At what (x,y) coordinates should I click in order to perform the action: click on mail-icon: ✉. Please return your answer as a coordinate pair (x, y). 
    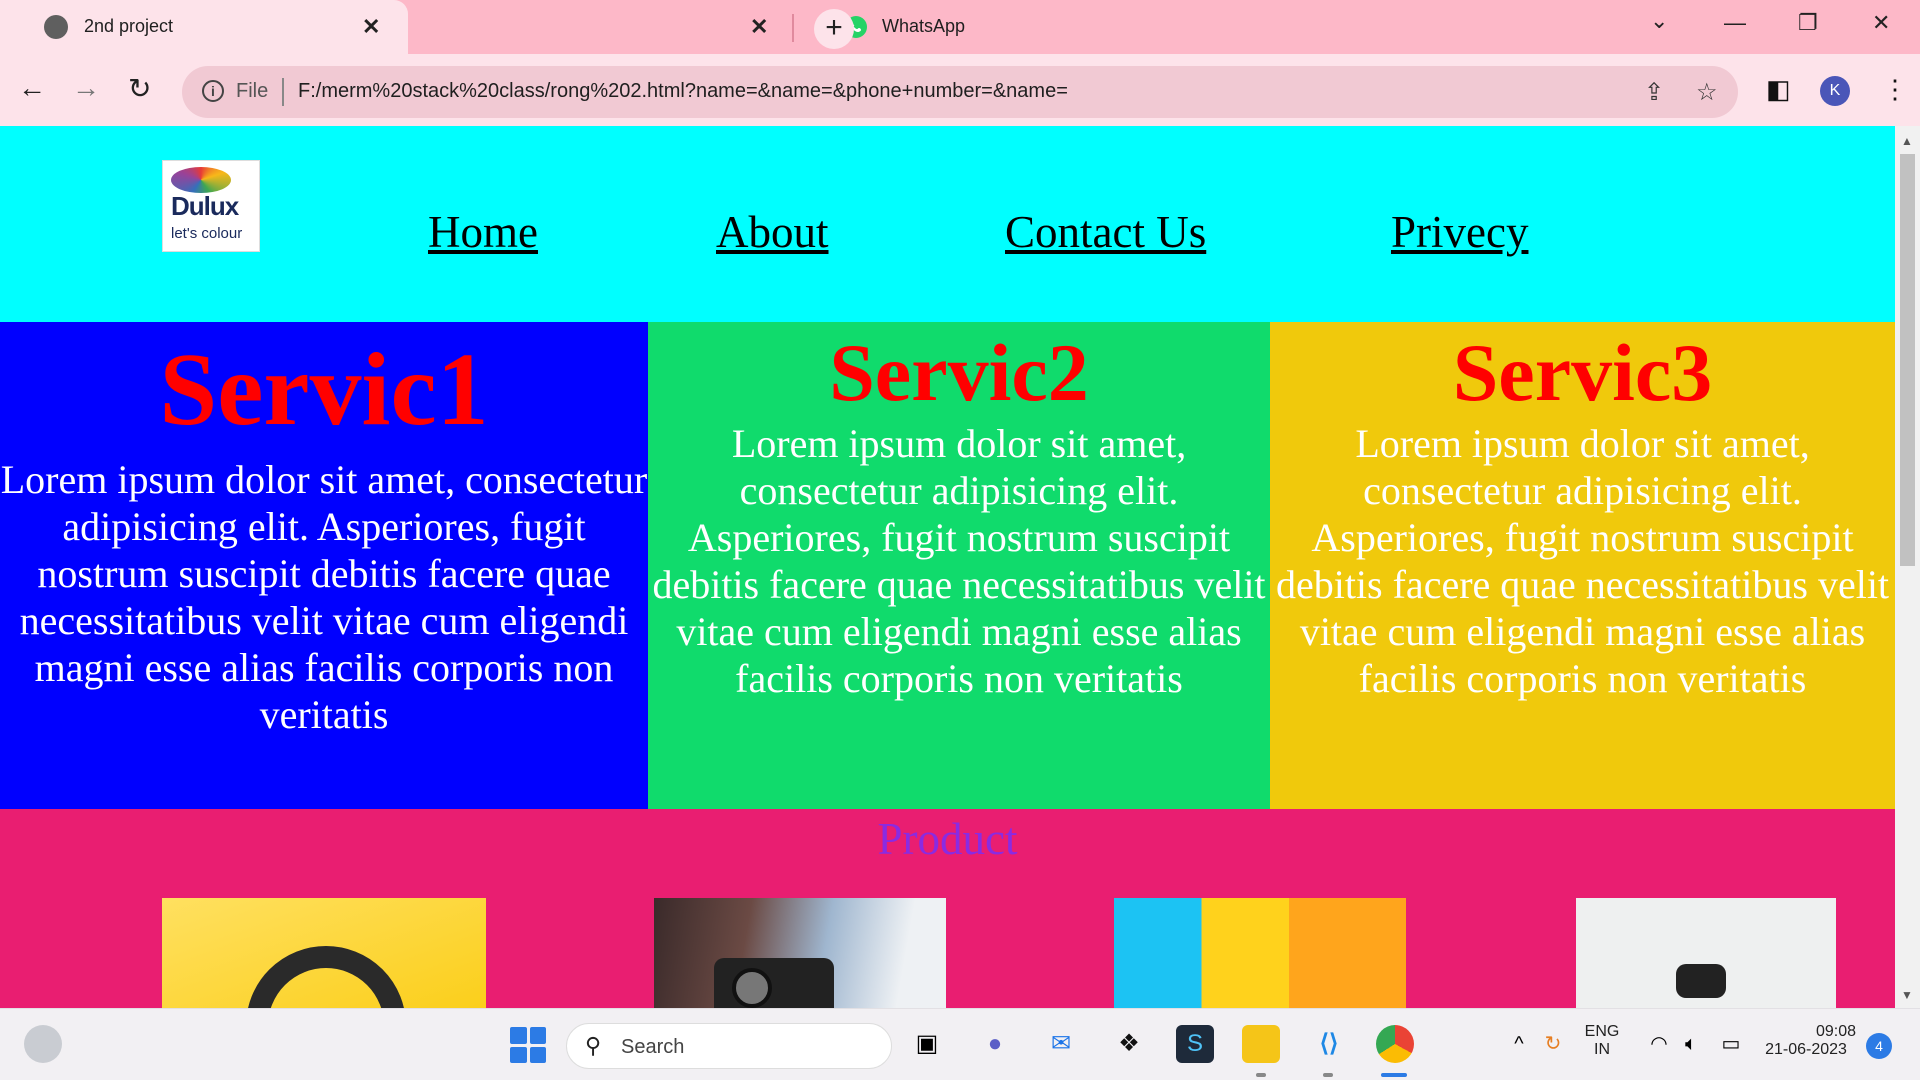
    Looking at the image, I should click on (1061, 1044).